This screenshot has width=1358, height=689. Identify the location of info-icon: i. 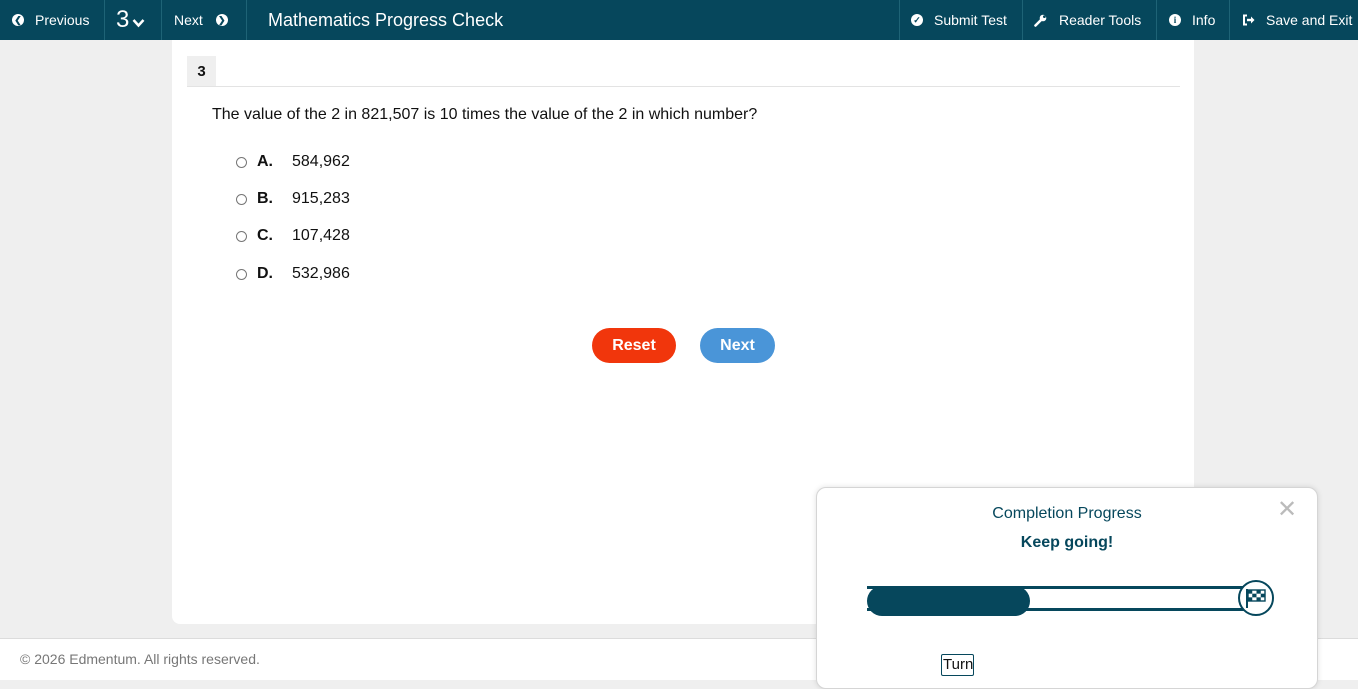
(1175, 20).